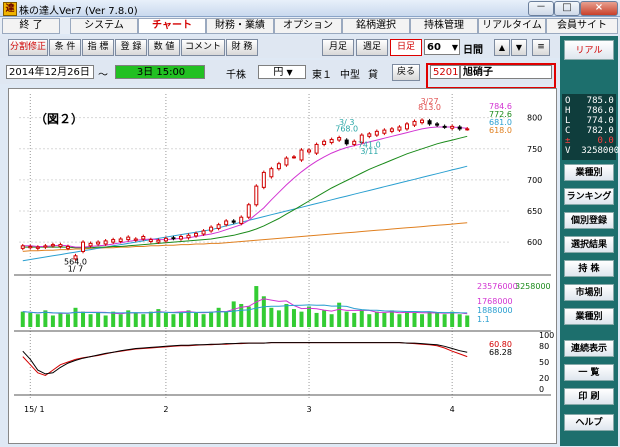  What do you see at coordinates (589, 50) in the screenshot?
I see `realtime-button: リアル` at bounding box center [589, 50].